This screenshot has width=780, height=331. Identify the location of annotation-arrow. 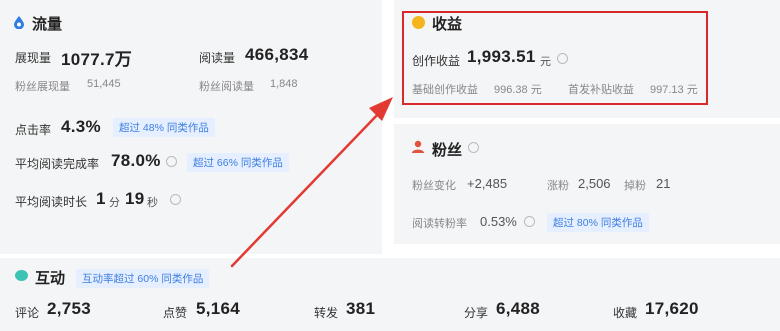
(311, 182).